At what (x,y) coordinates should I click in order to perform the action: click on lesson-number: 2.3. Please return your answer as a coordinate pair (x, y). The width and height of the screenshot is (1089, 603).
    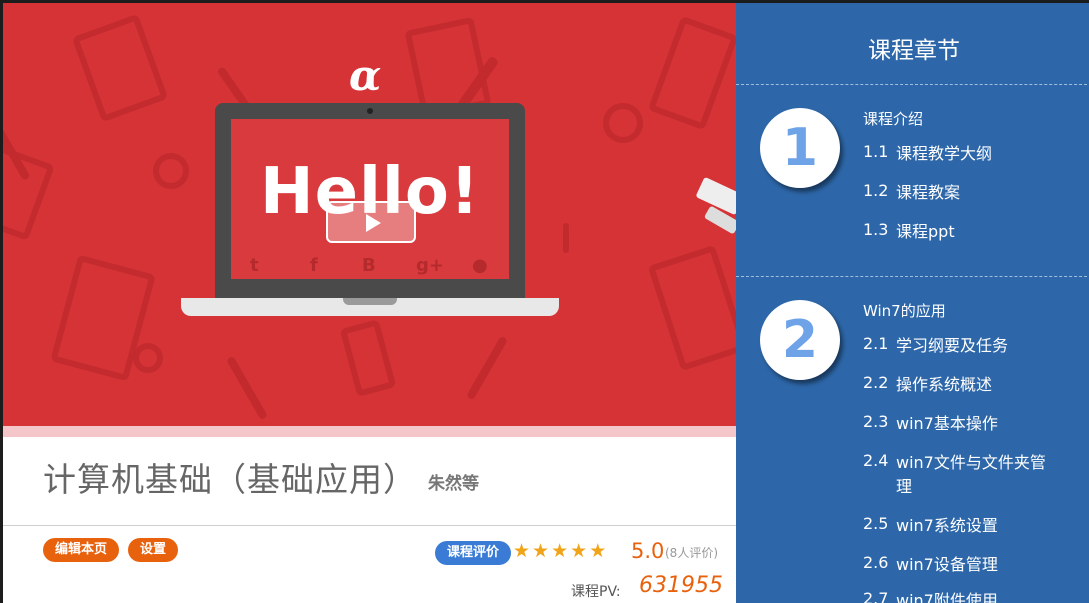
    Looking at the image, I should click on (876, 421).